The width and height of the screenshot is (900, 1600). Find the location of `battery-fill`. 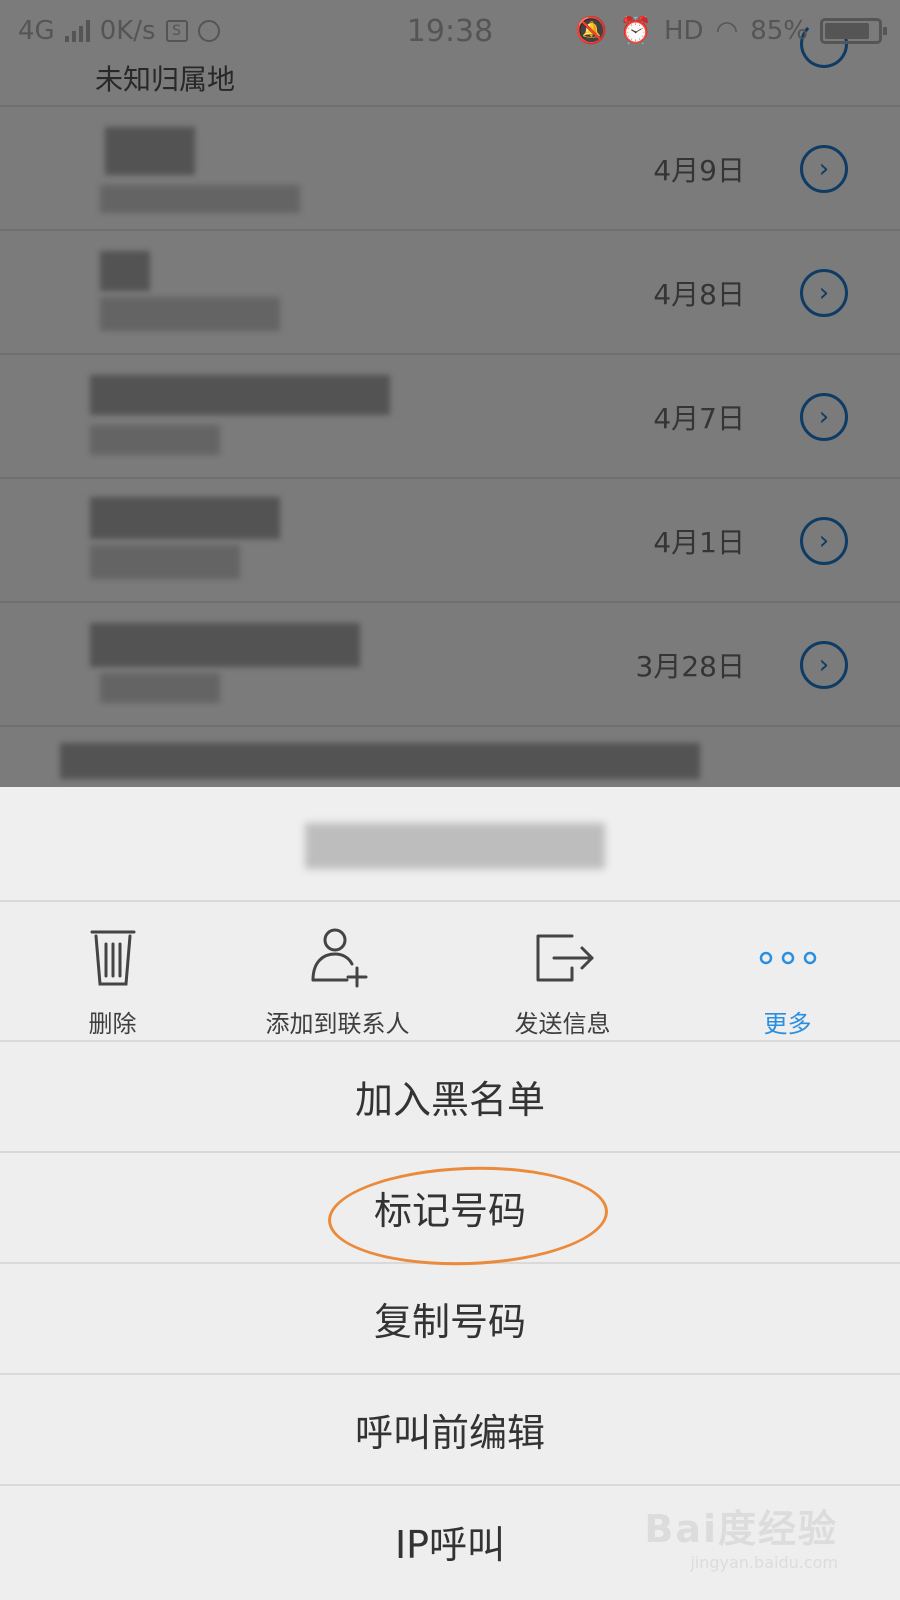

battery-fill is located at coordinates (847, 31).